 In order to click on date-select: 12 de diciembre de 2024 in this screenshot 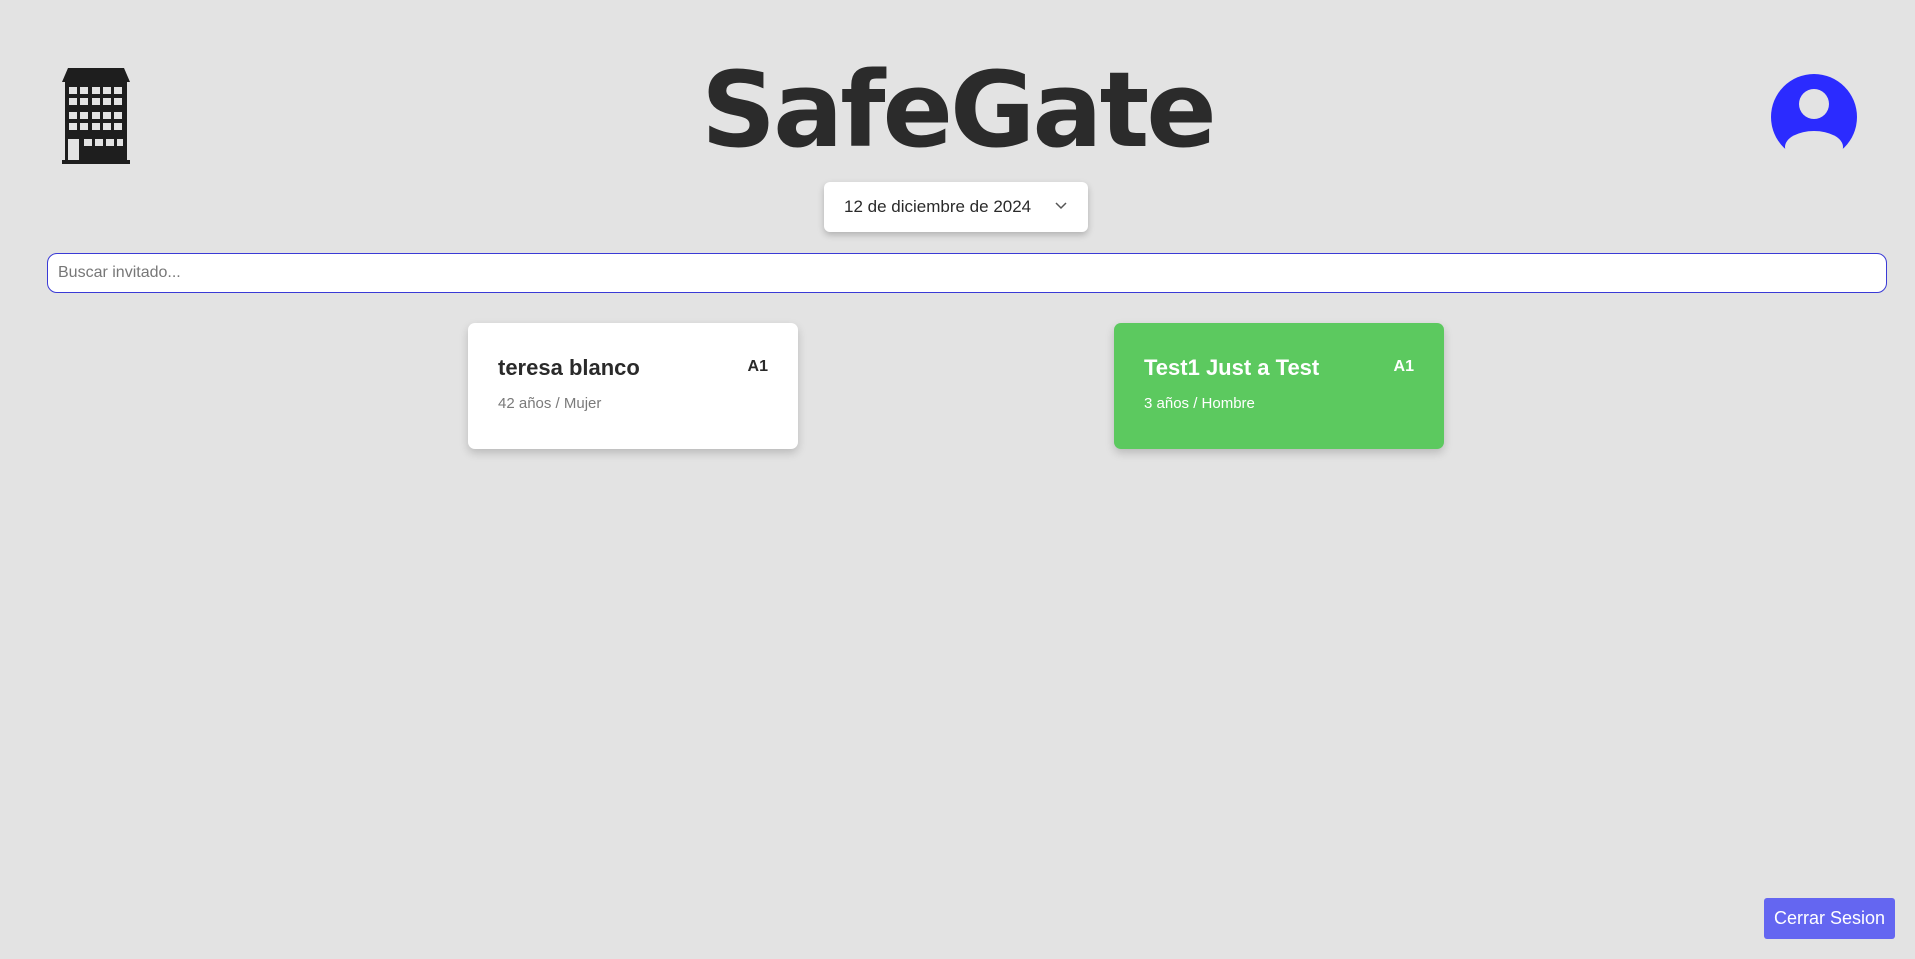, I will do `click(956, 207)`.